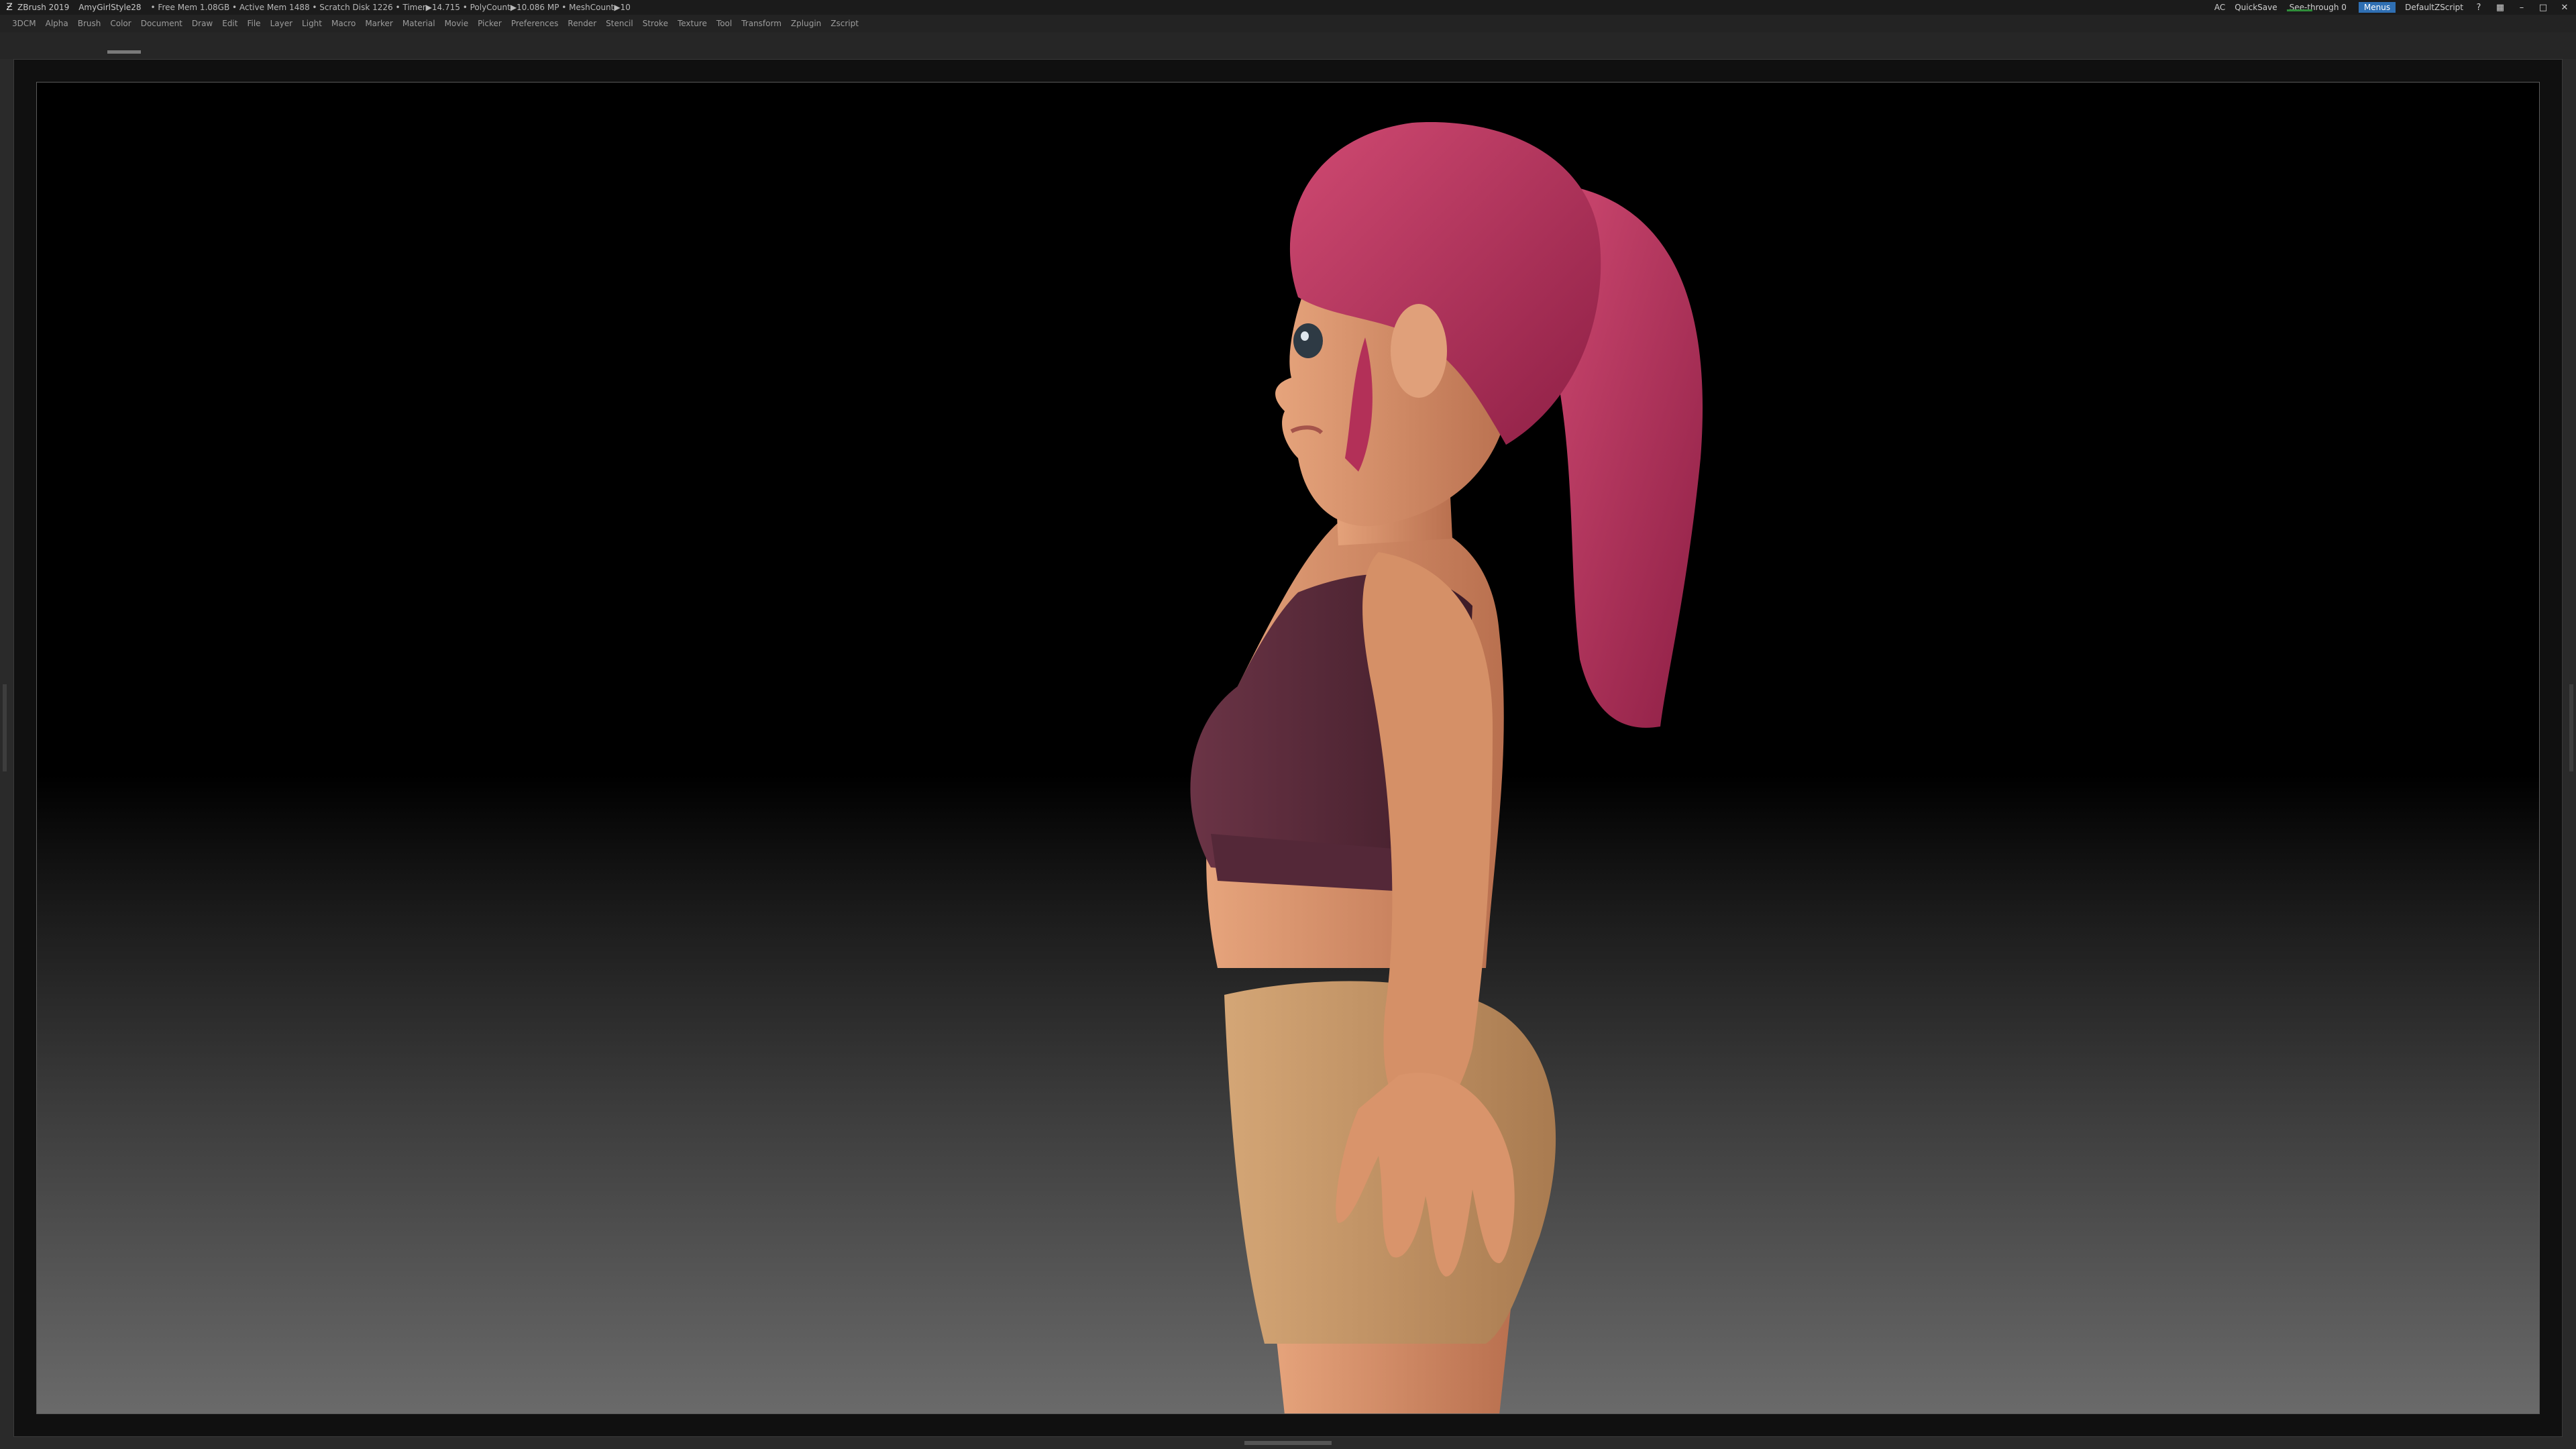  I want to click on zbrush-logo-icon: Ƶ, so click(9, 7).